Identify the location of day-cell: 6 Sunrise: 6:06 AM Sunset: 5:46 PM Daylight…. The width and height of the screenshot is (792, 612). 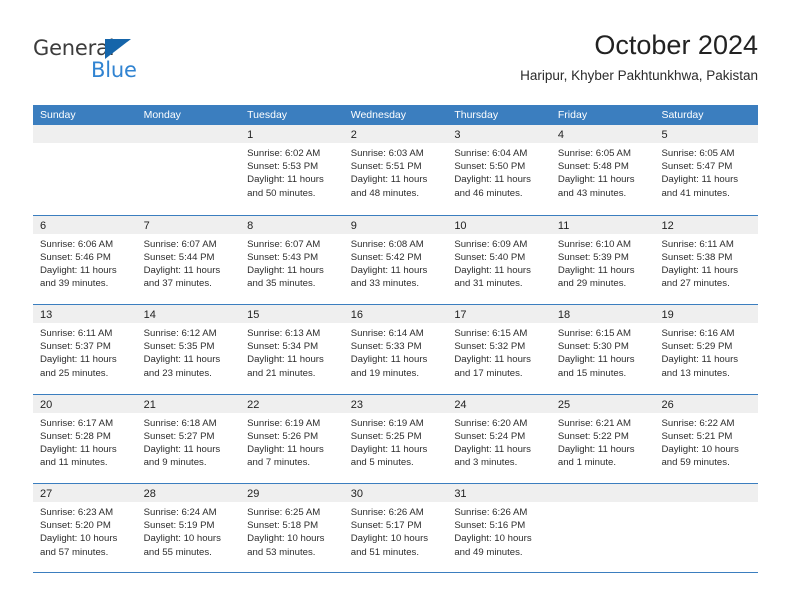
(85, 259).